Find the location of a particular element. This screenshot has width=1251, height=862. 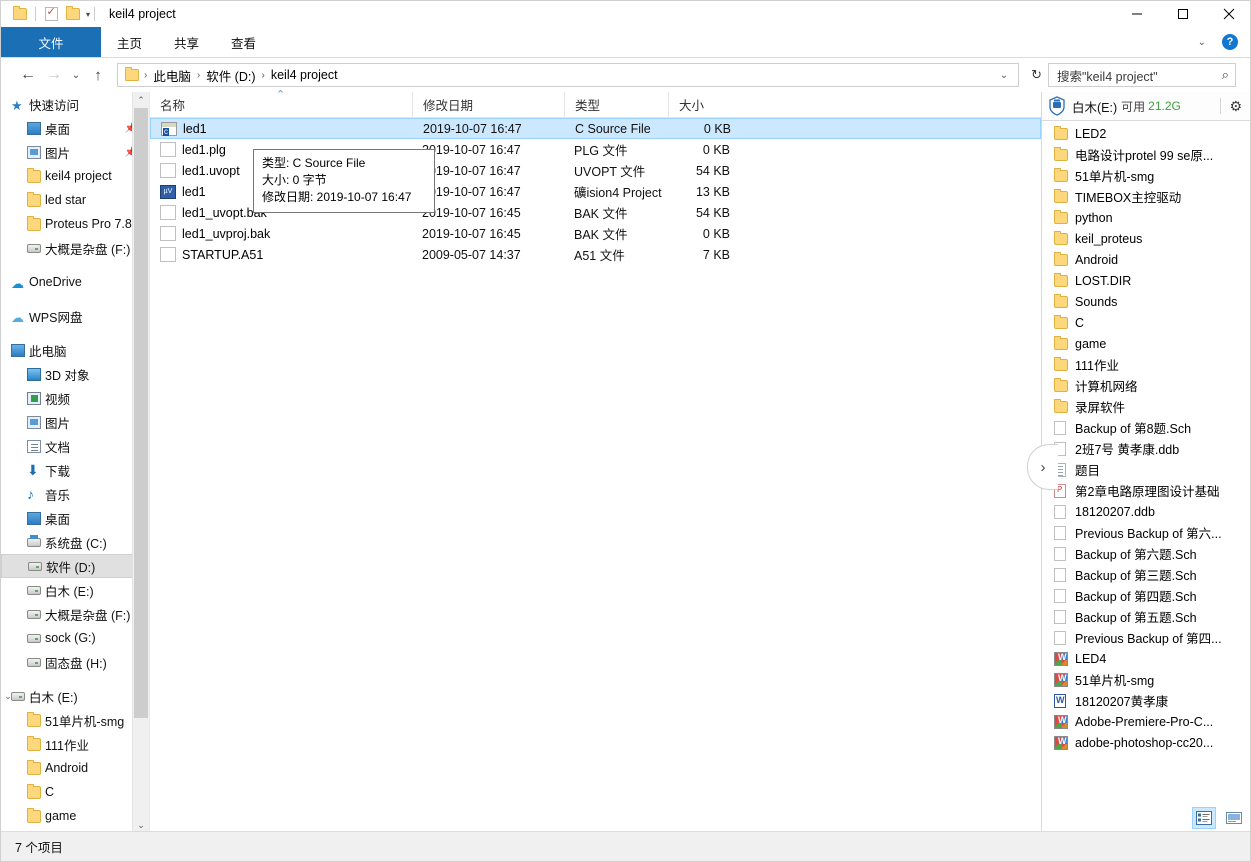

list-item: keil_proteus is located at coordinates (1146, 238).